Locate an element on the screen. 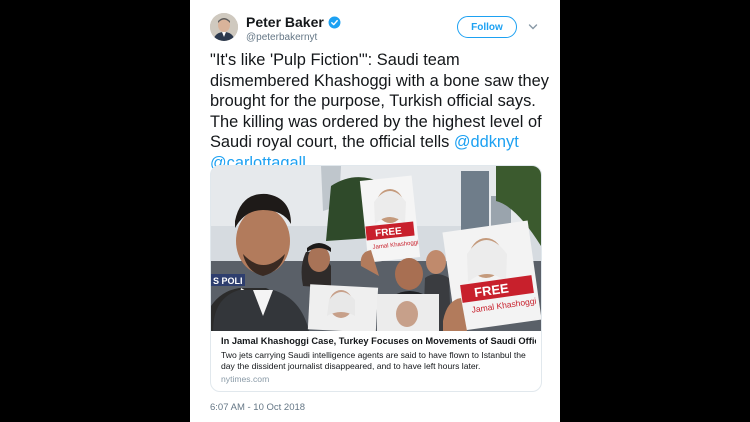 The width and height of the screenshot is (750, 422). author-name-row: Peter Baker is located at coordinates (293, 22).